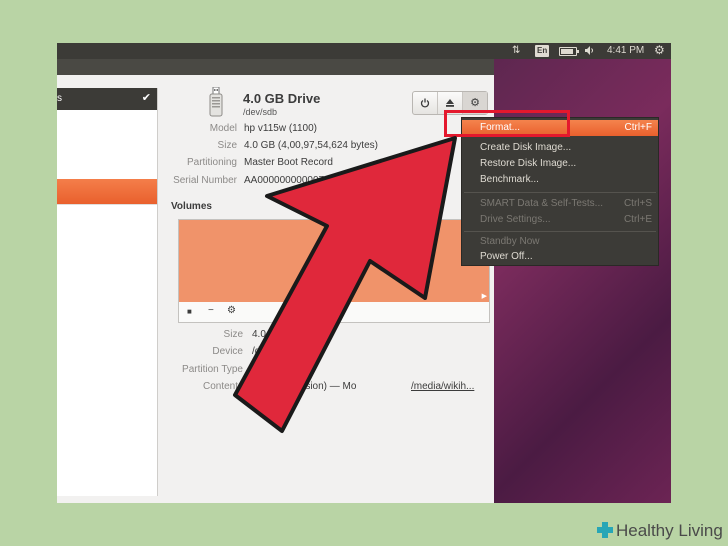  Describe the element at coordinates (669, 530) in the screenshot. I see `logo-text: Healthy Living` at that location.